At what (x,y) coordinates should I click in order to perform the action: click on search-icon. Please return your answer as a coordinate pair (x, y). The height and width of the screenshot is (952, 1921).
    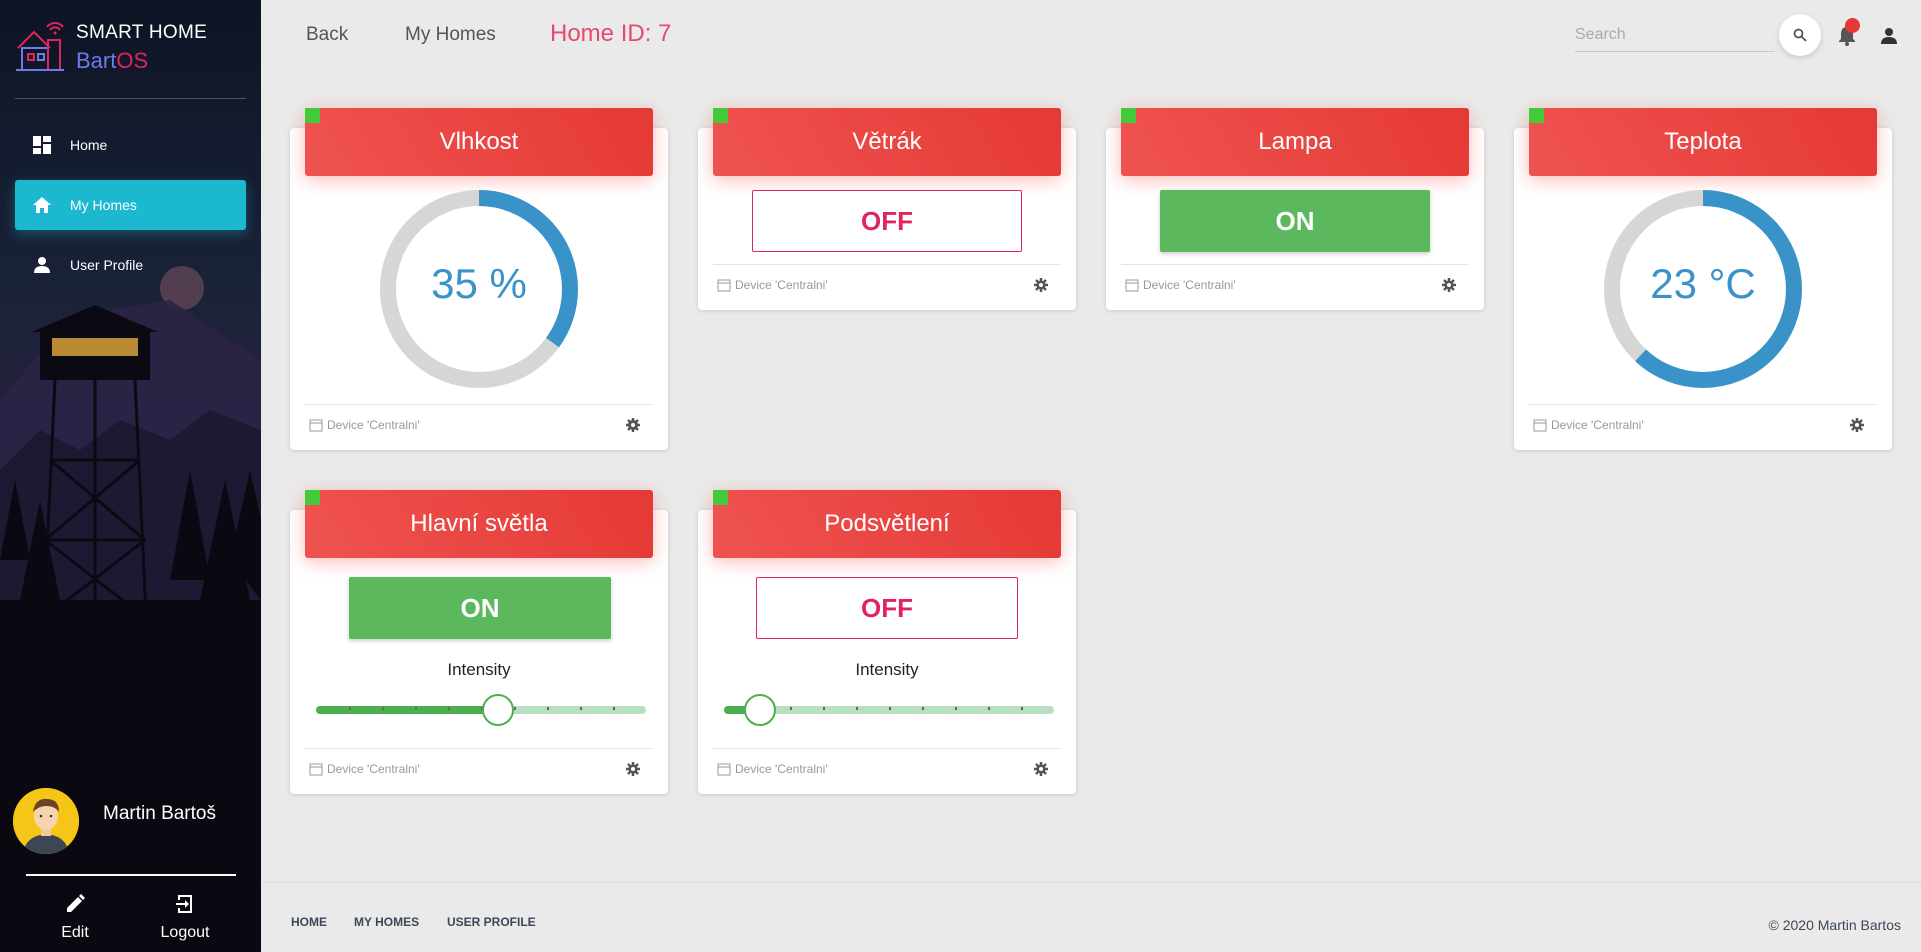
    Looking at the image, I should click on (1800, 35).